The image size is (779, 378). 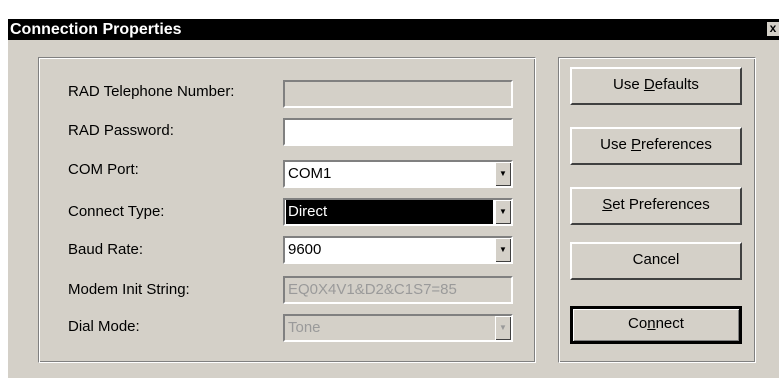 What do you see at coordinates (607, 204) in the screenshot?
I see `button-label-mnemonic: S` at bounding box center [607, 204].